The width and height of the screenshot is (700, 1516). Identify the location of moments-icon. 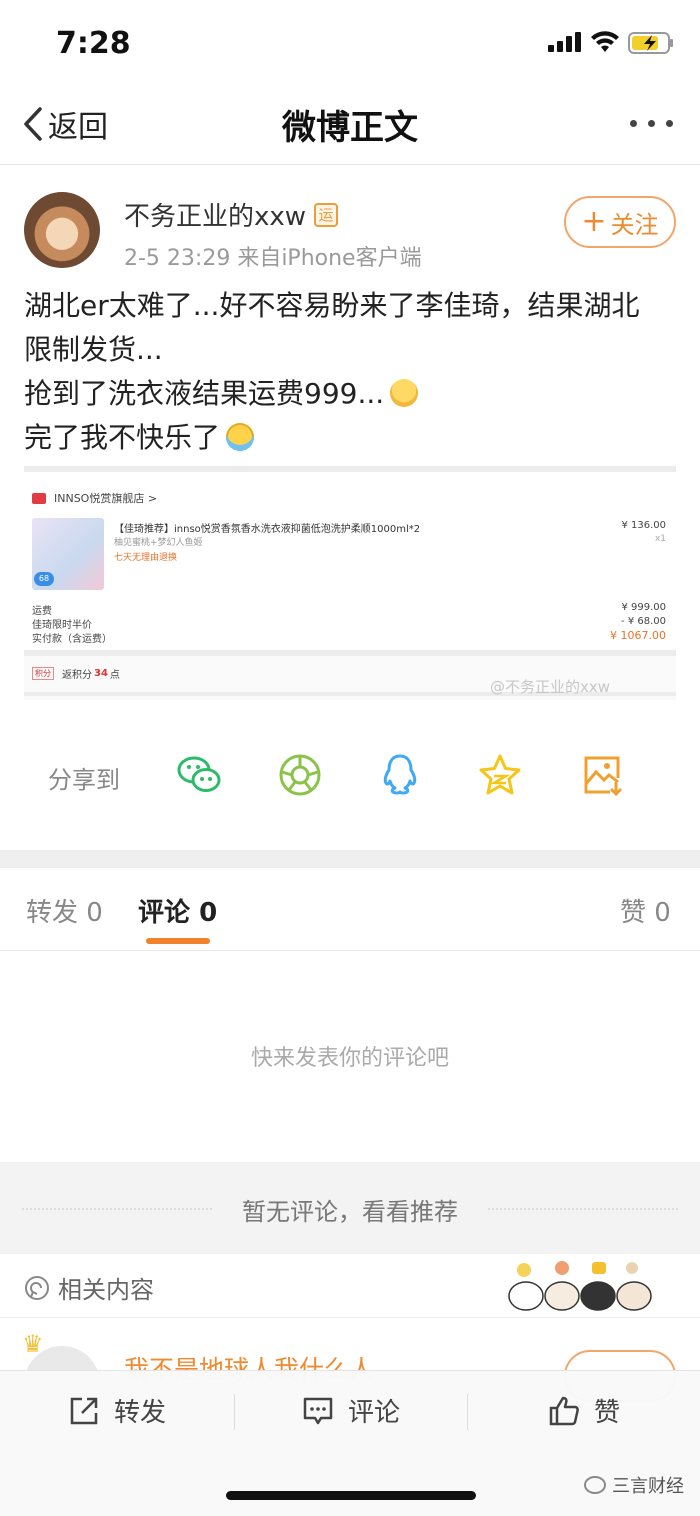
(300, 775).